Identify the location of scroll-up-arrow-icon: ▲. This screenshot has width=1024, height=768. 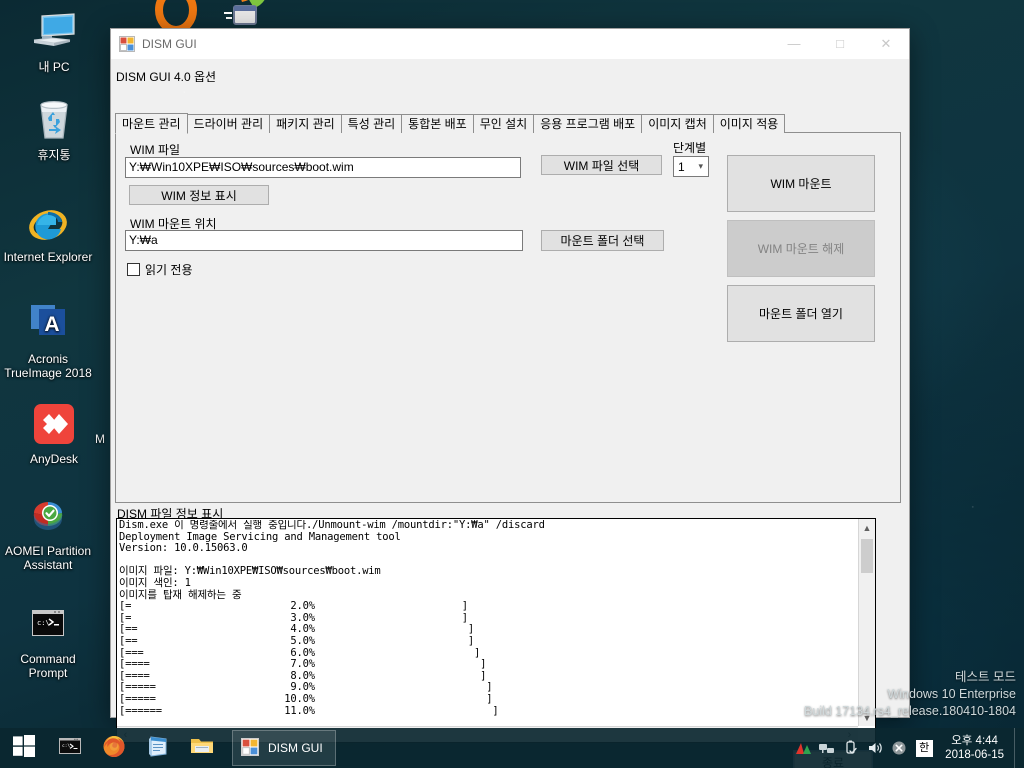
(867, 527).